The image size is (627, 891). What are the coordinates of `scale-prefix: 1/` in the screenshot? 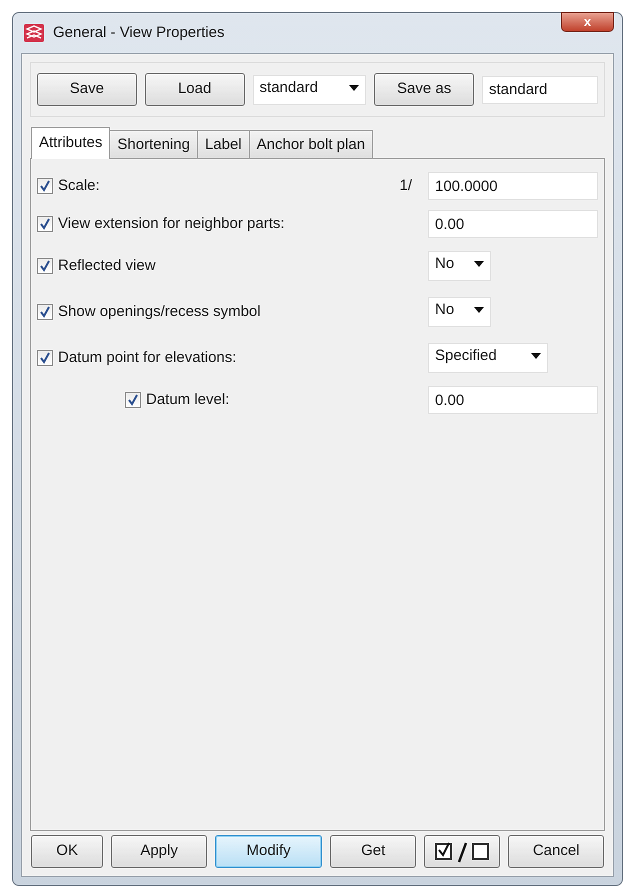 It's located at (405, 186).